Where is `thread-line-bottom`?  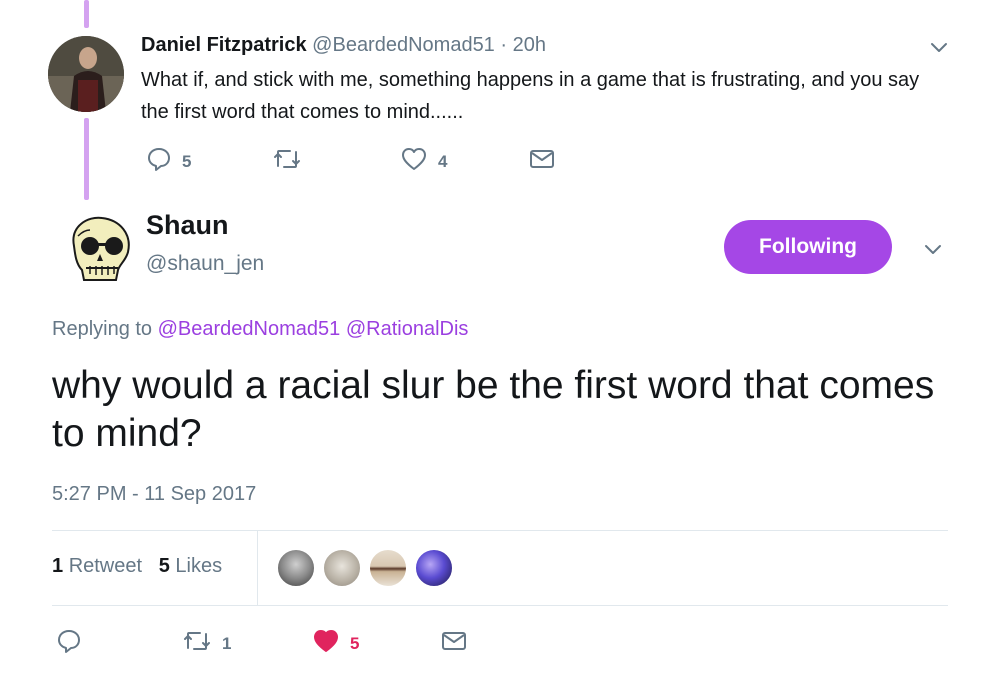 thread-line-bottom is located at coordinates (86, 159).